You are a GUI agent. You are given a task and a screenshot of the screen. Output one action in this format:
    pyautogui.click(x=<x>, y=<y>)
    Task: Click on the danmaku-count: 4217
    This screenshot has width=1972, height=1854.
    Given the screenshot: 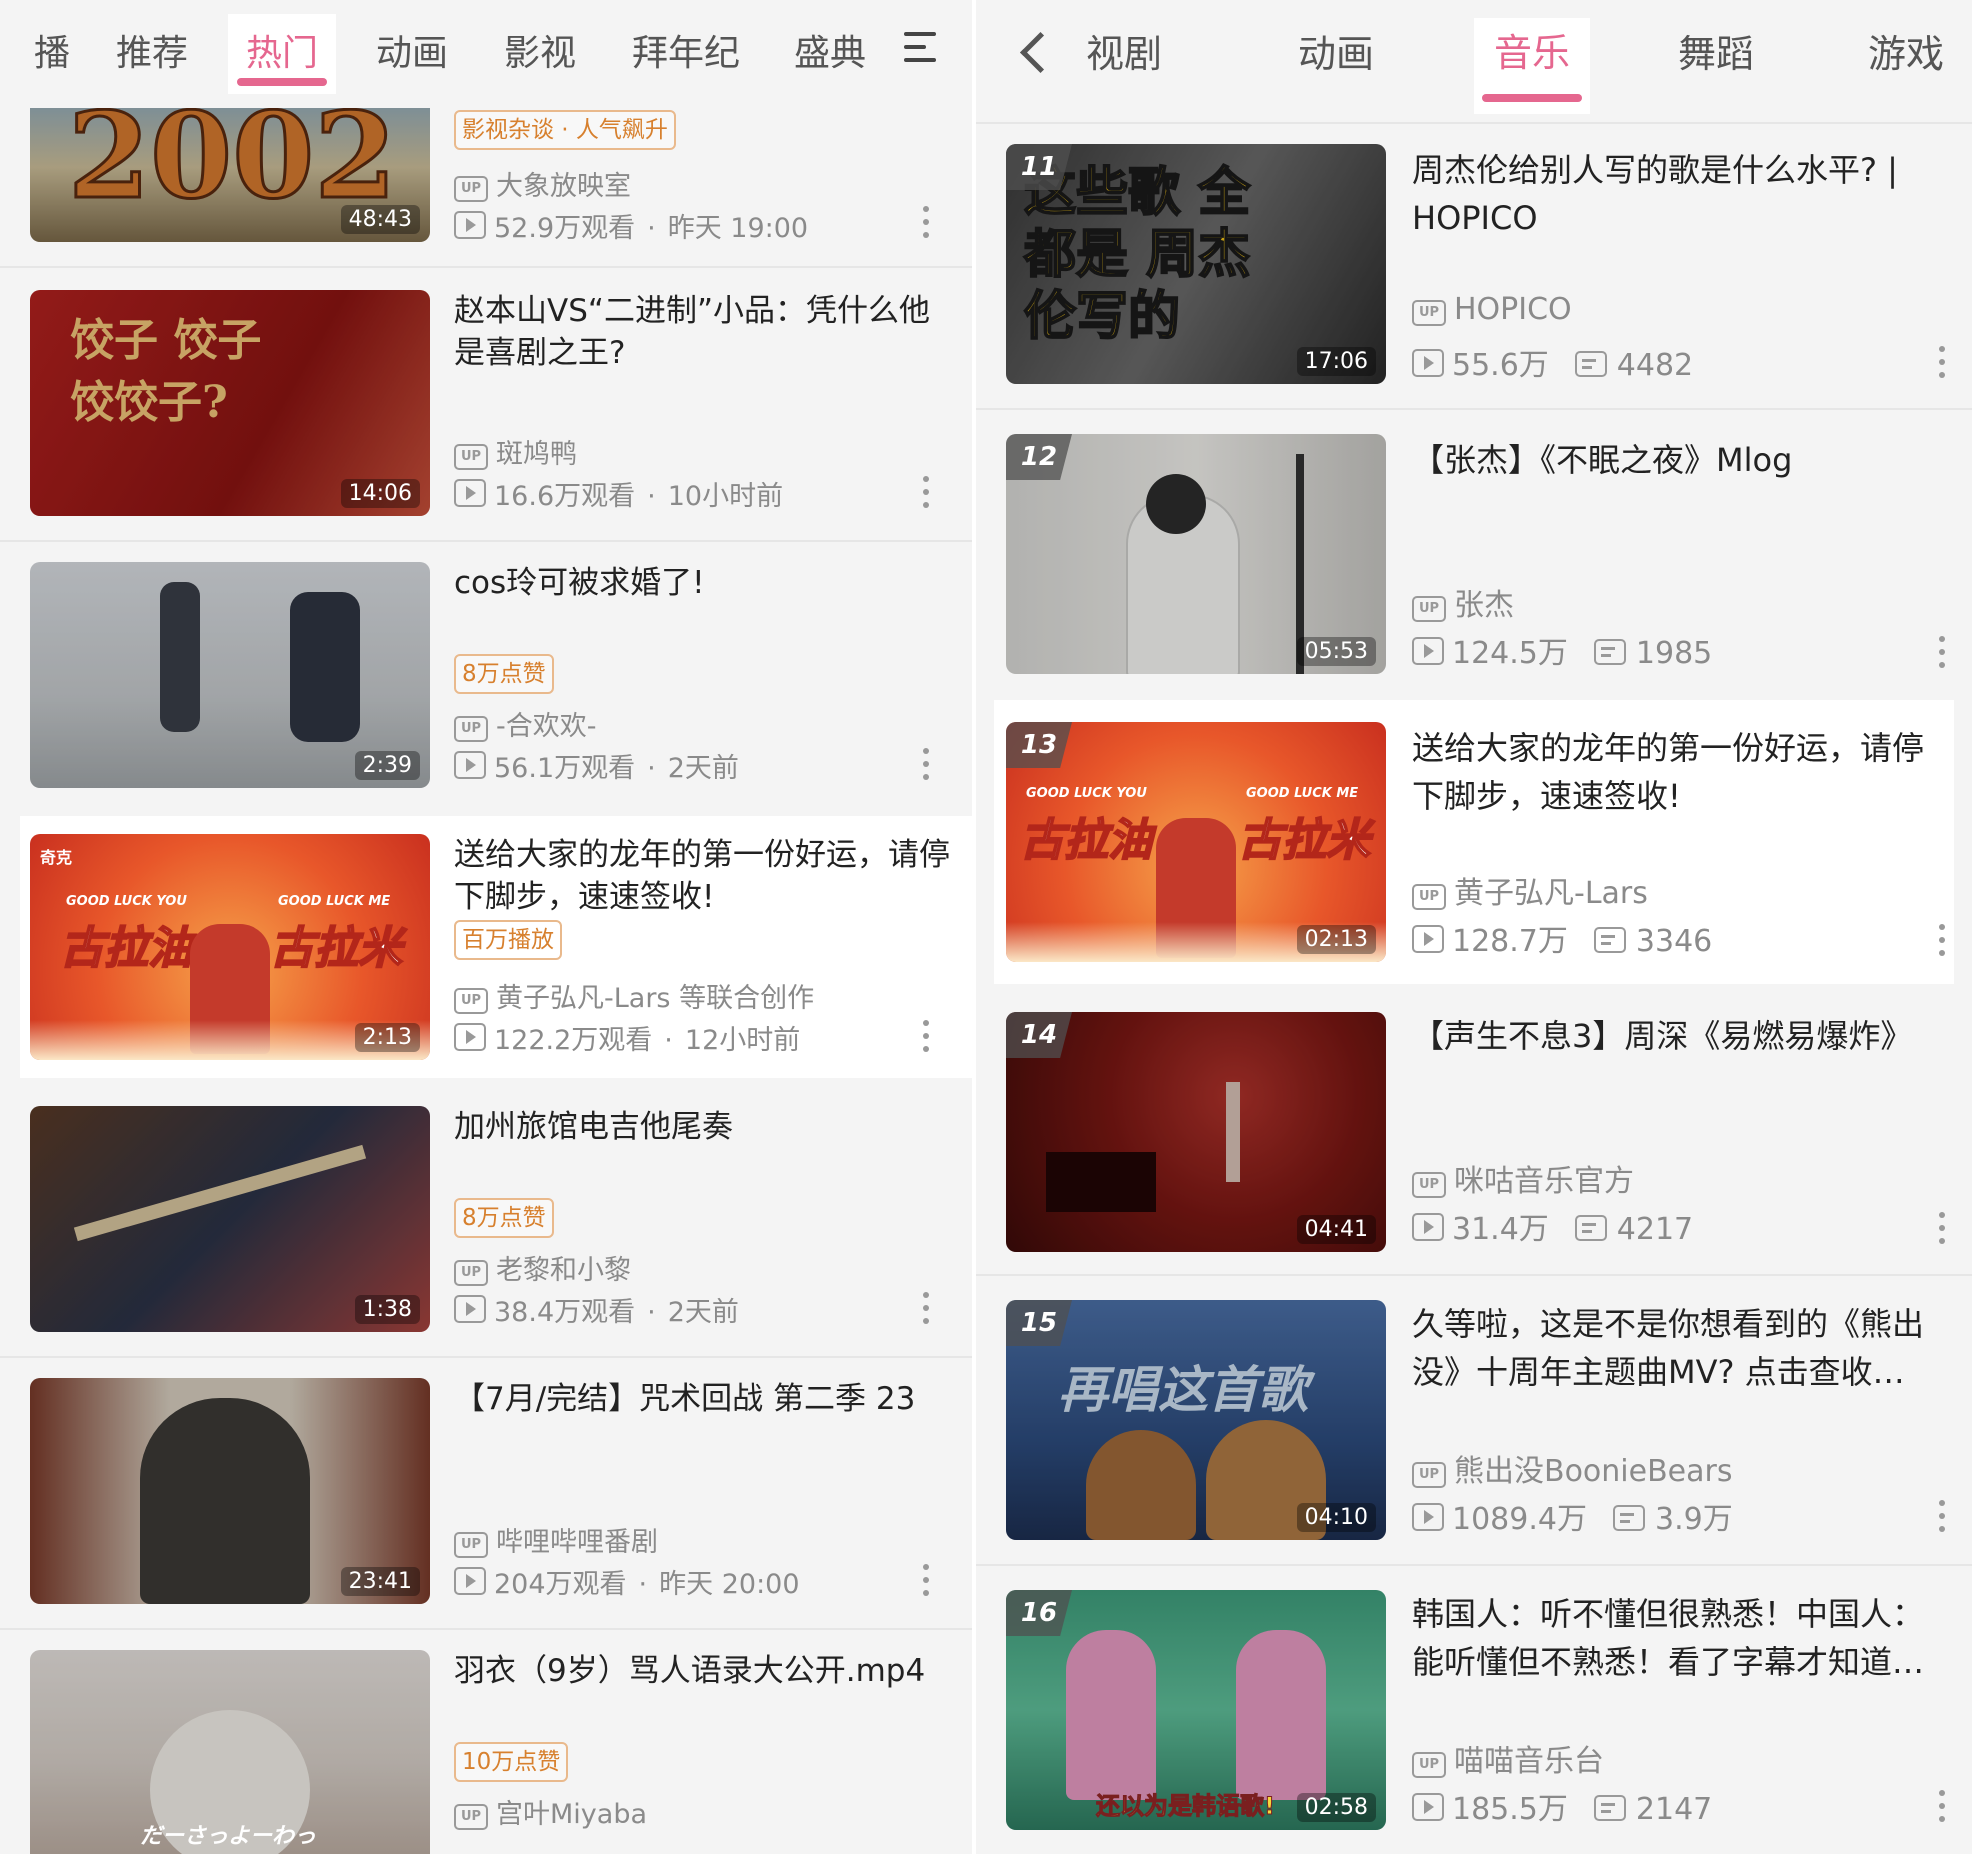 What is the action you would take?
    pyautogui.click(x=1655, y=1229)
    